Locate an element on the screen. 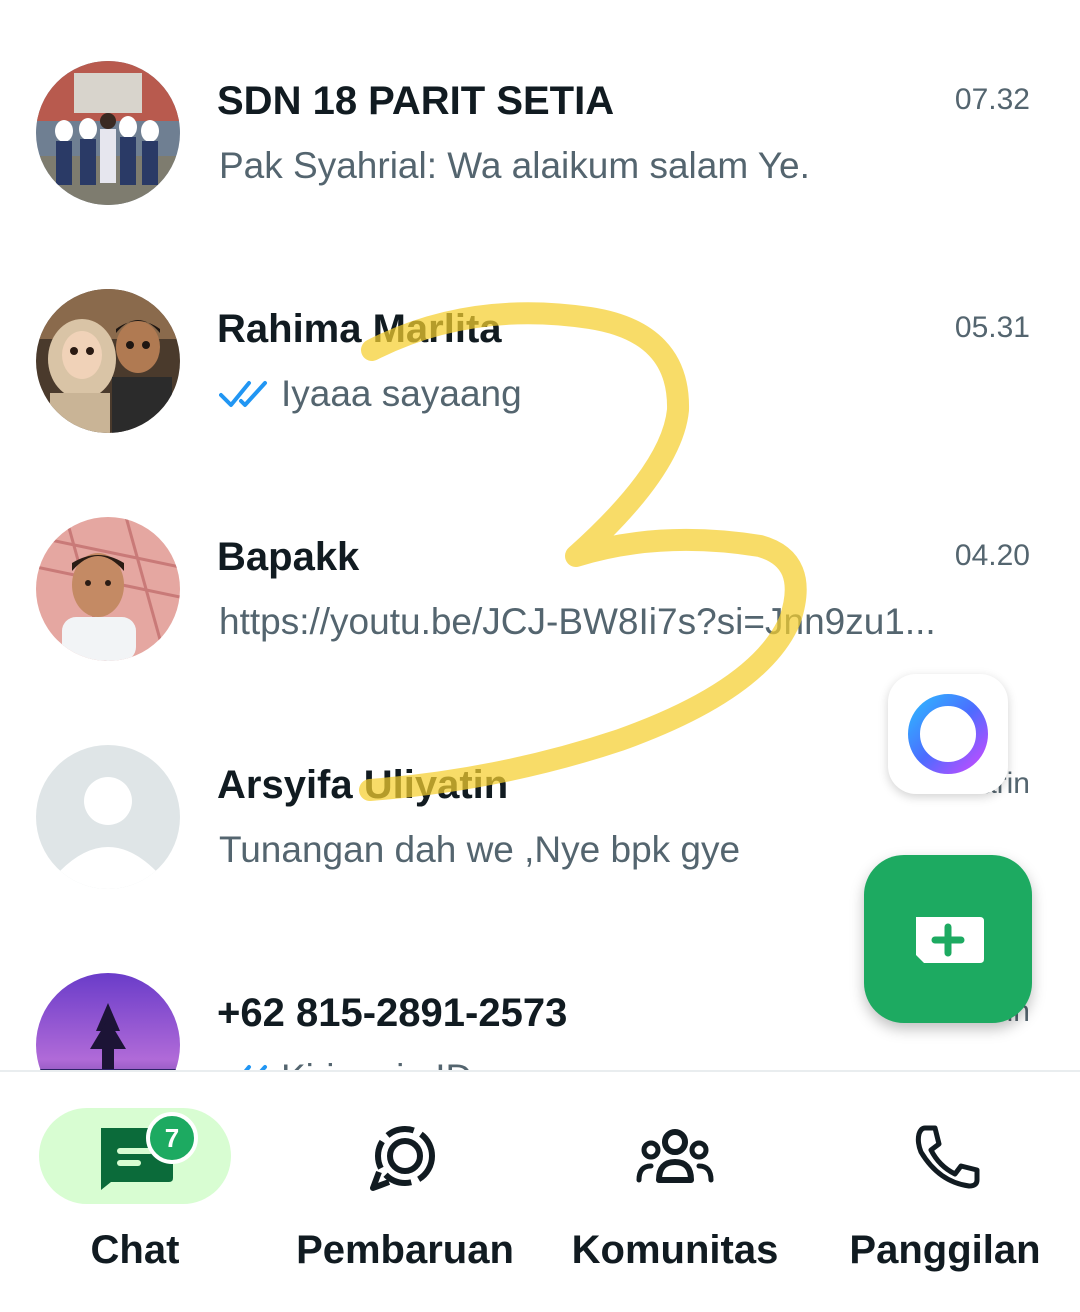 The height and width of the screenshot is (1312, 1080). updates-icon is located at coordinates (402, 1158).